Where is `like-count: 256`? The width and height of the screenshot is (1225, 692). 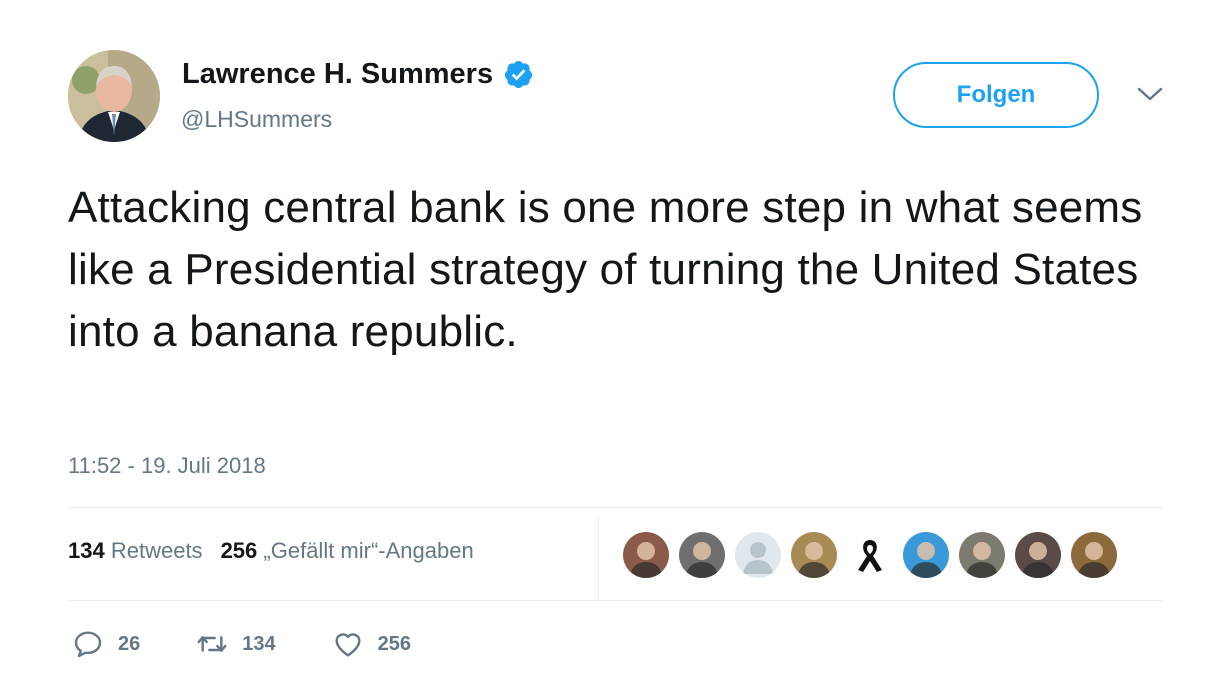
like-count: 256 is located at coordinates (394, 643).